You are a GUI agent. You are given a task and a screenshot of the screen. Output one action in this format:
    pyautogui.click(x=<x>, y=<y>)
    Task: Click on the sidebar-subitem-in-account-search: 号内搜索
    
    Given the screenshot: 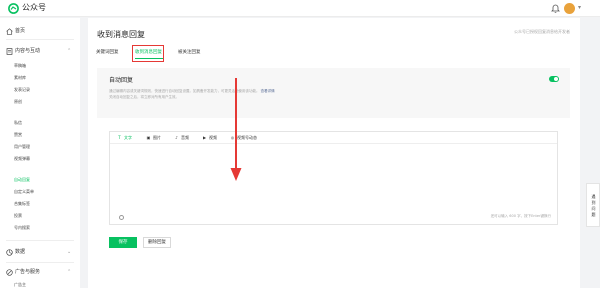 What is the action you would take?
    pyautogui.click(x=22, y=228)
    